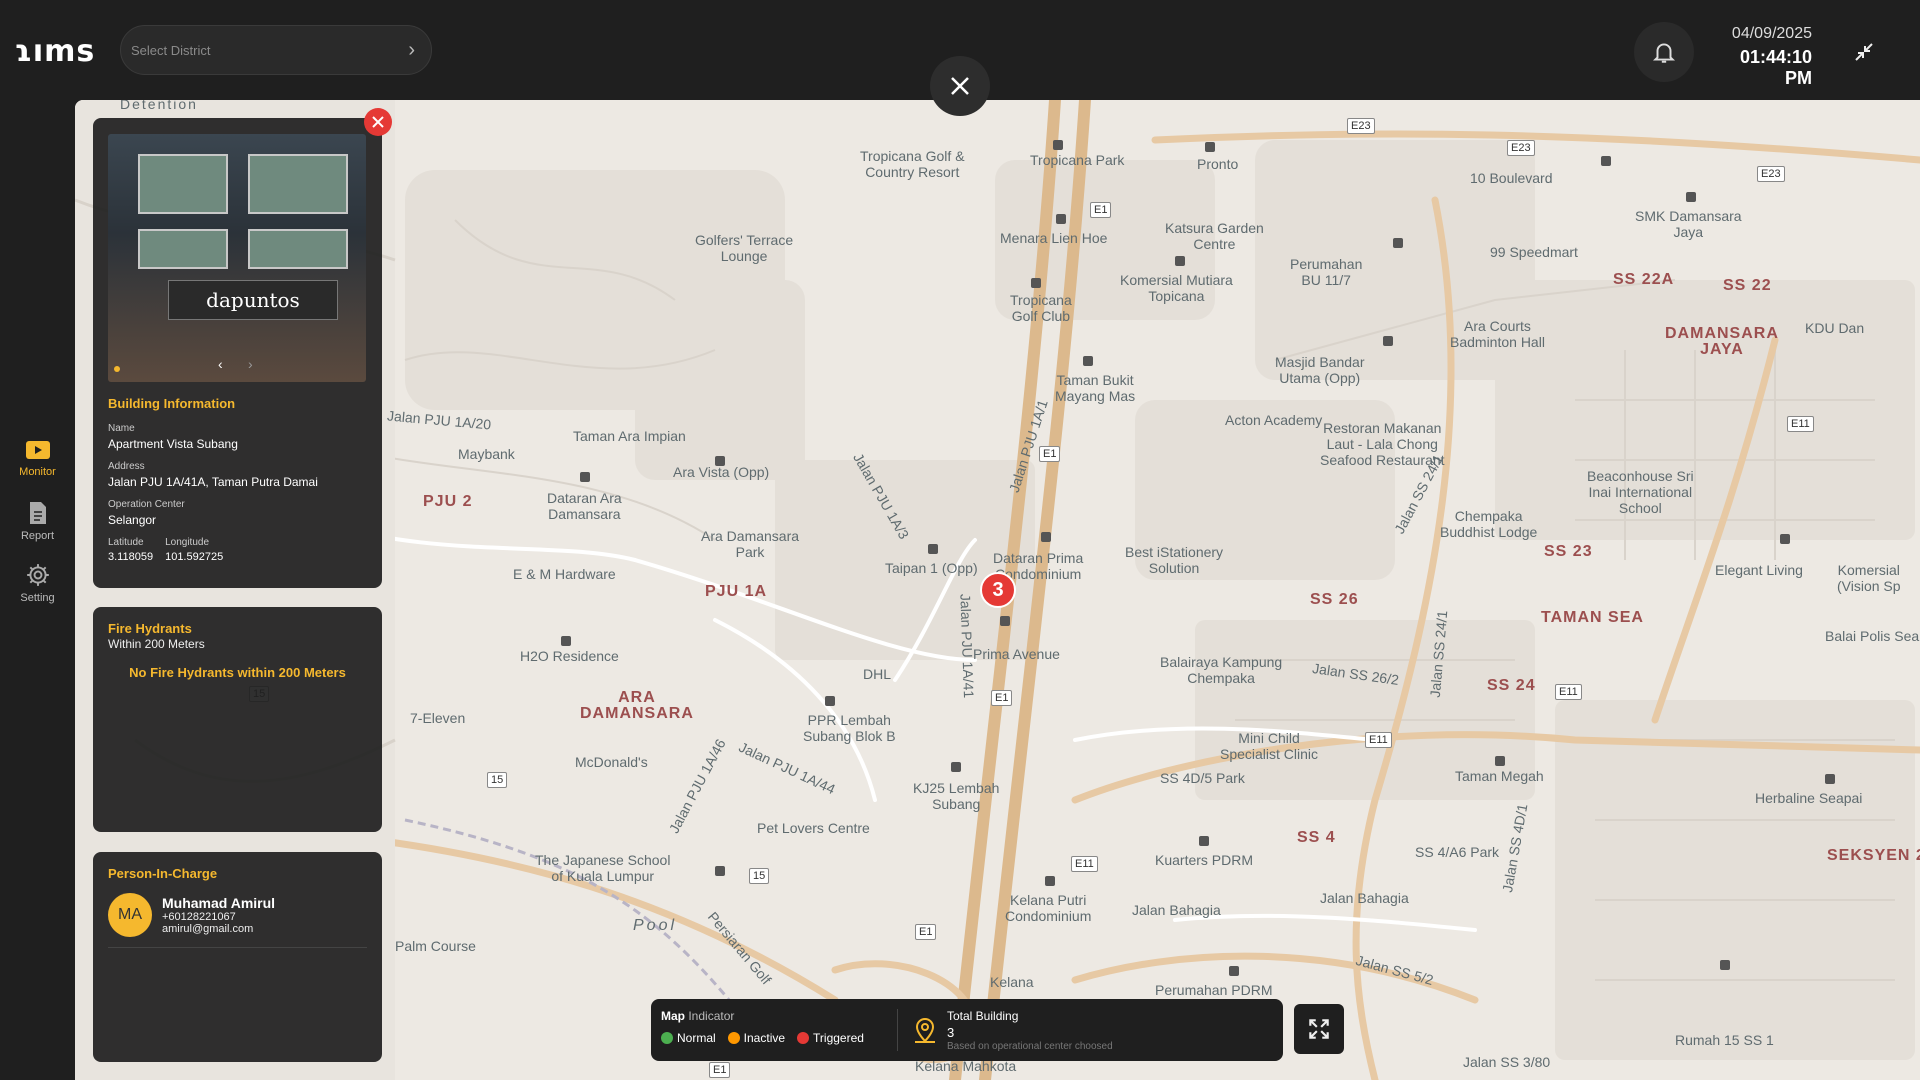  I want to click on address-label: Address, so click(126, 466).